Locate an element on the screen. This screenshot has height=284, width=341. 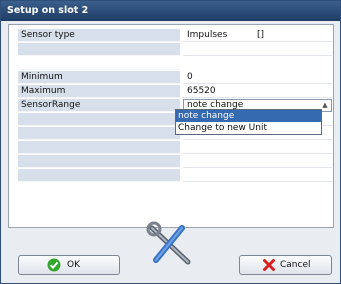
wrench-screwdriver-icon is located at coordinates (168, 243).